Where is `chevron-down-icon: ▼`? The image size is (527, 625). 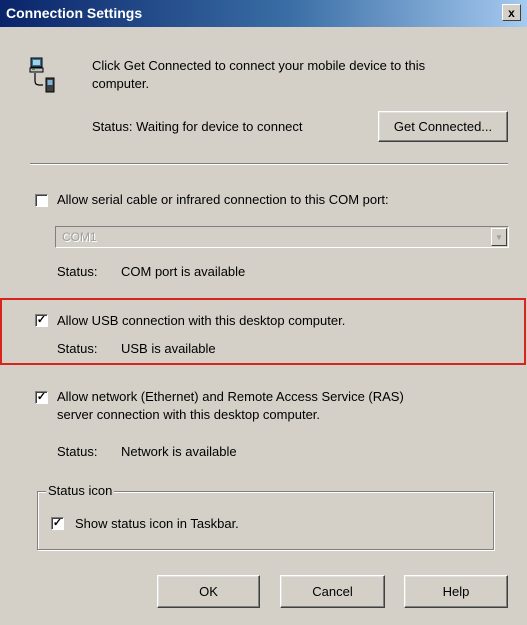
chevron-down-icon: ▼ is located at coordinates (499, 237).